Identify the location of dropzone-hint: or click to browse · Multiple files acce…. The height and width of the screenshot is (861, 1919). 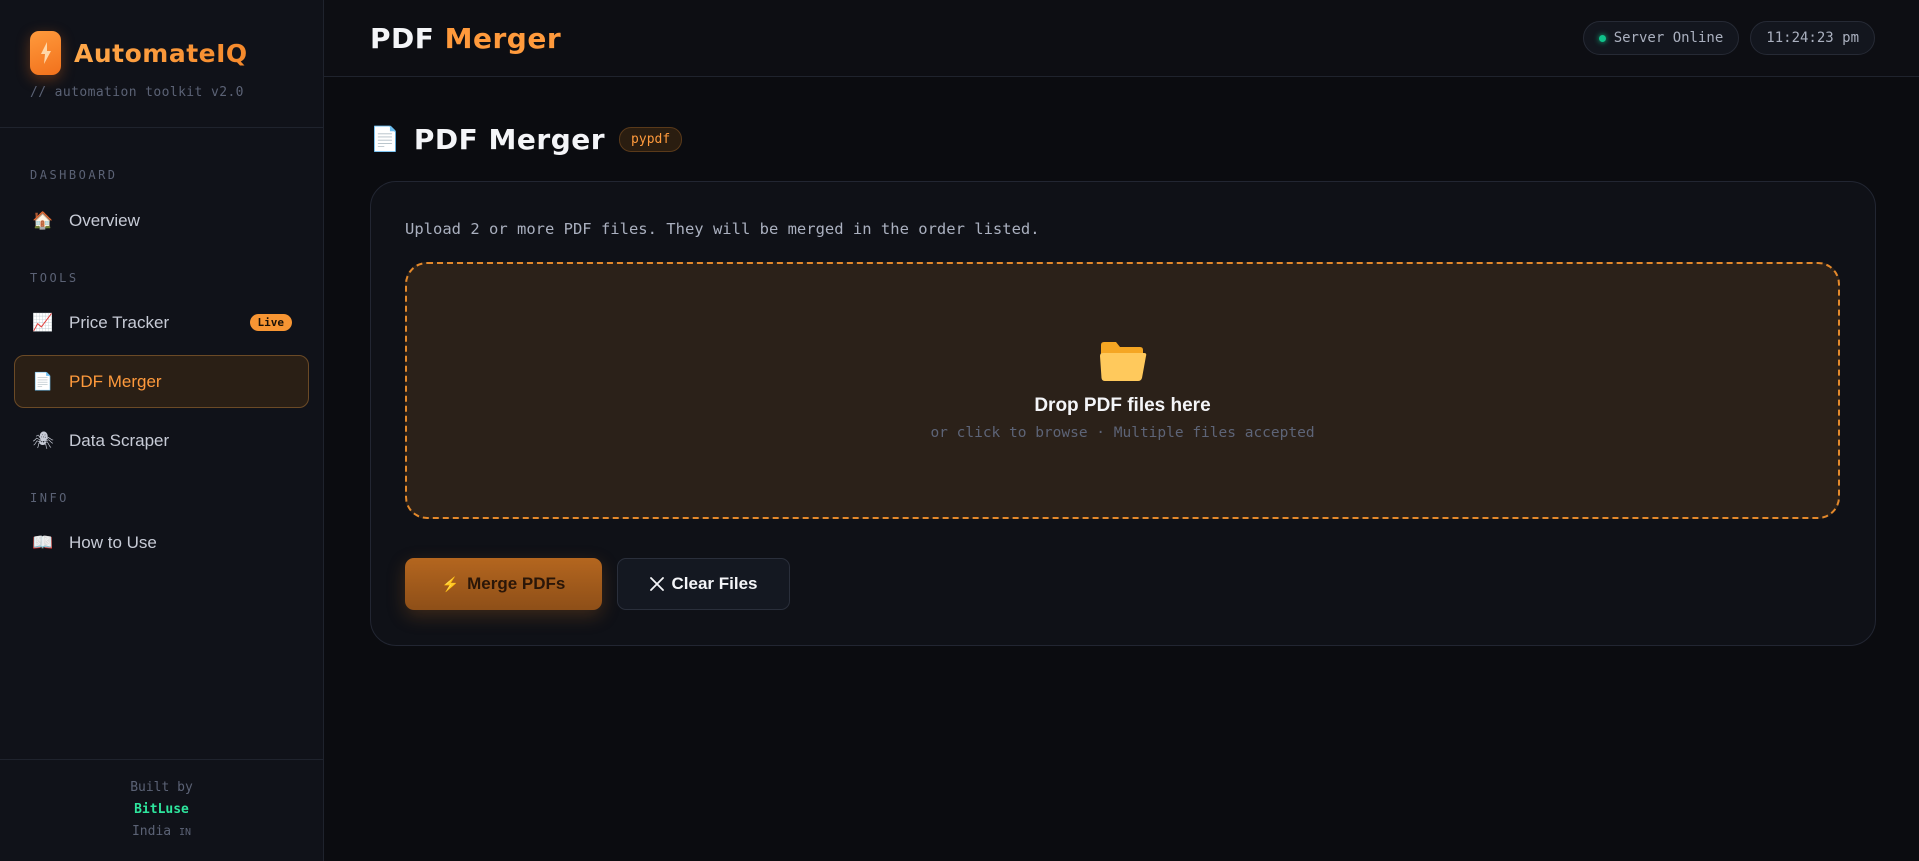
(1122, 432).